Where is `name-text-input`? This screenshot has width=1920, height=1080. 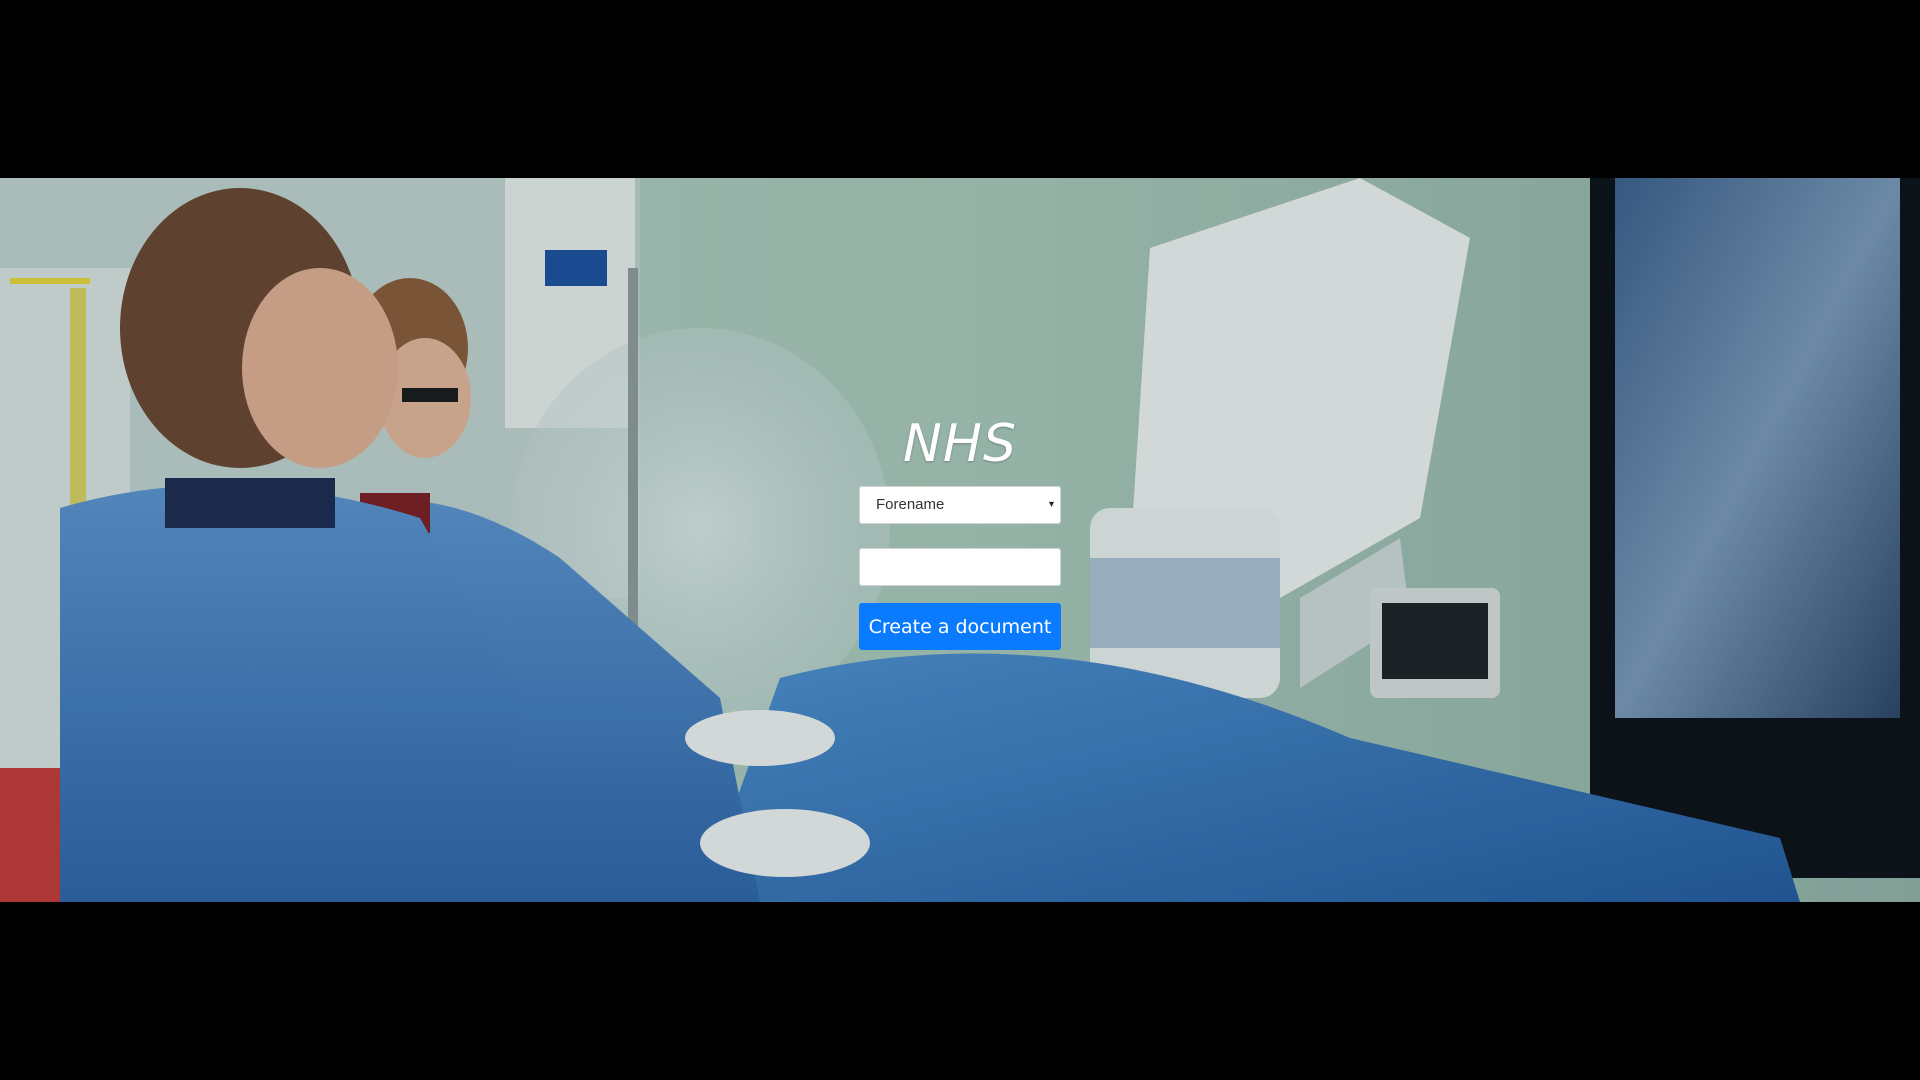 name-text-input is located at coordinates (960, 567).